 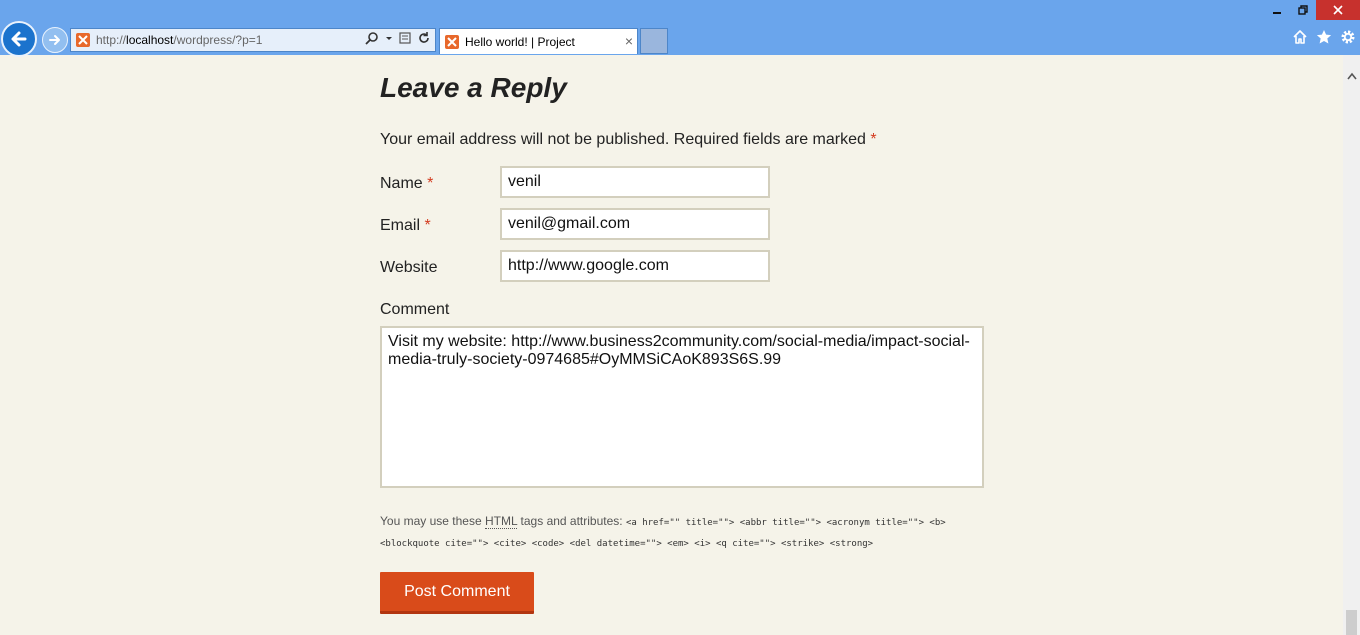 I want to click on restore-button, so click(x=1303, y=10).